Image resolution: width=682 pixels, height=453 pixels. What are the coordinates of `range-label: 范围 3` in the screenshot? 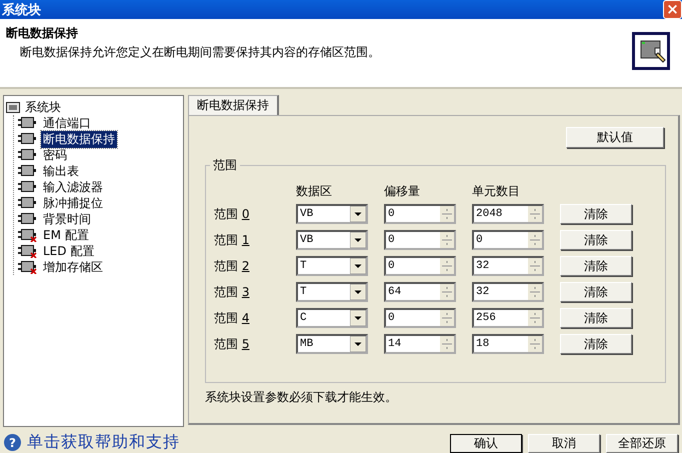 It's located at (231, 292).